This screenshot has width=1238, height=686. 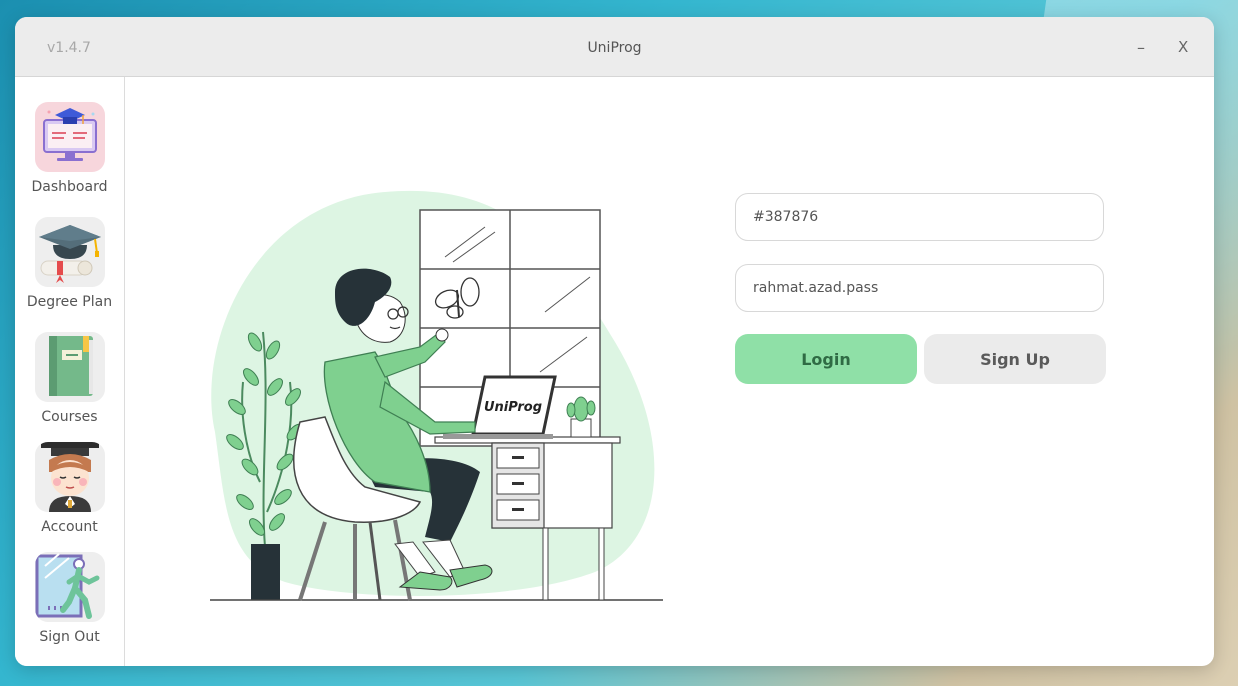 What do you see at coordinates (69, 477) in the screenshot?
I see `student-avatar-icon` at bounding box center [69, 477].